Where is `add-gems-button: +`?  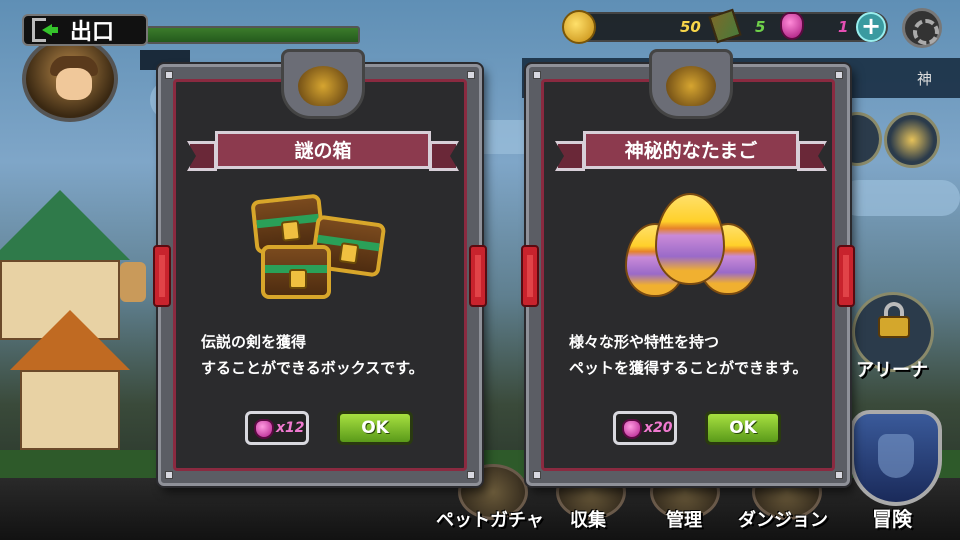 add-gems-button: + is located at coordinates (871, 27).